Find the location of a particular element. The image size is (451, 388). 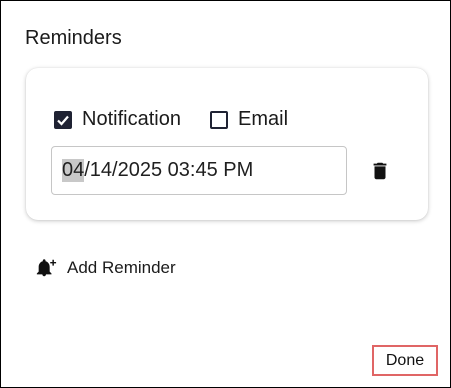

add-reminder-label: Add Reminder is located at coordinates (121, 267).